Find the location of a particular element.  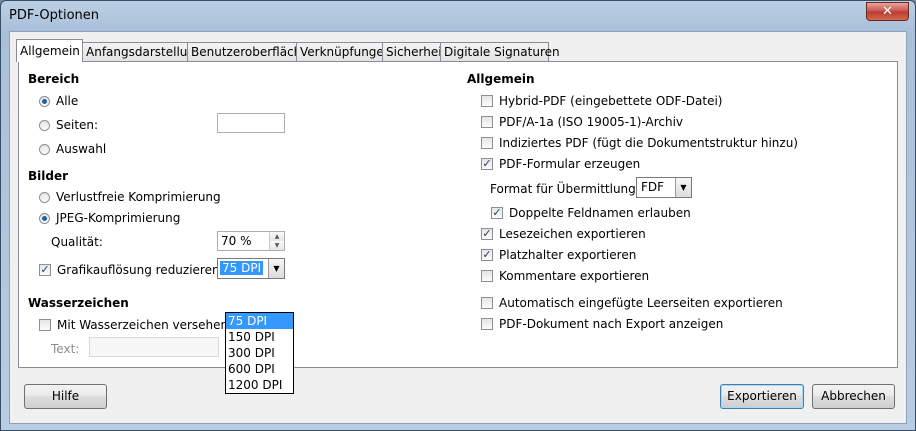

spin-buttons: ▲ ▼ is located at coordinates (276, 241).